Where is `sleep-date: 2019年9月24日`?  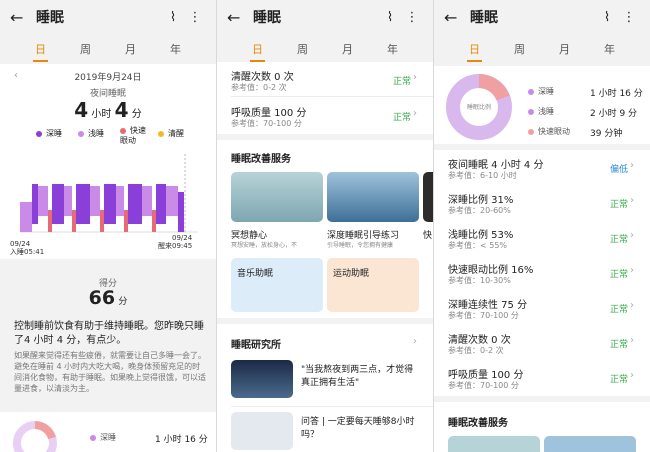 sleep-date: 2019年9月24日 is located at coordinates (108, 78).